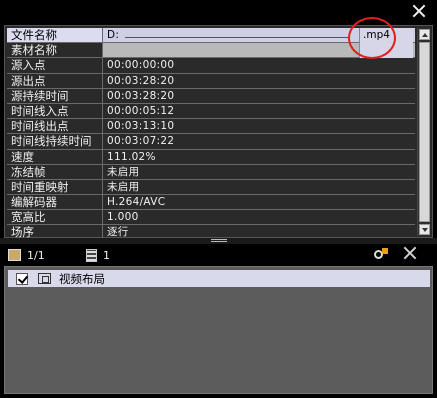 The image size is (437, 398). What do you see at coordinates (211, 142) in the screenshot?
I see `property-row-timeline-duration: 时间线持续时间 00:03:07:22` at bounding box center [211, 142].